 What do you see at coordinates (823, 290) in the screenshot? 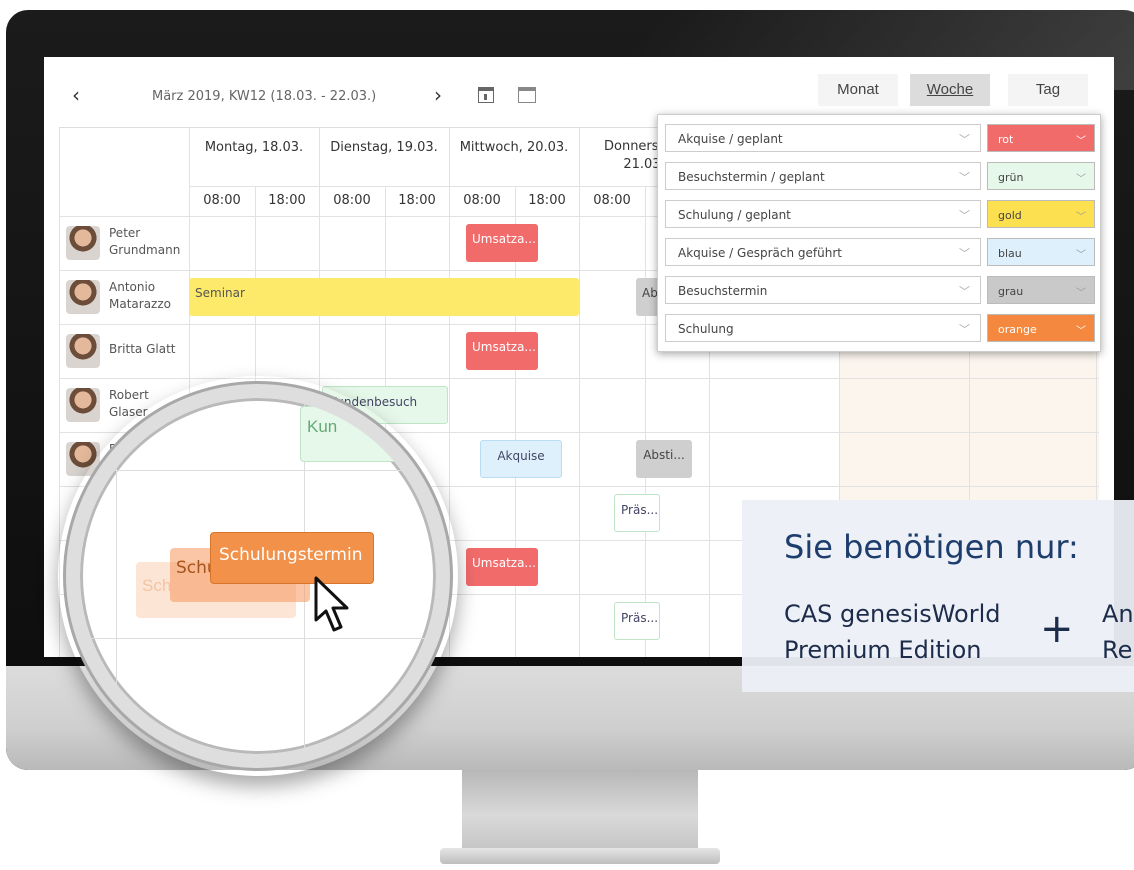
I see `category-select: Besuchstermin ﹀` at bounding box center [823, 290].